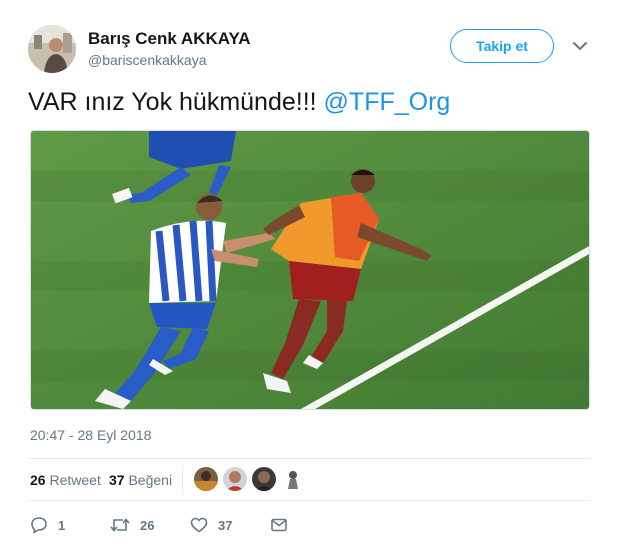  I want to click on follow-button: Takip et, so click(502, 46).